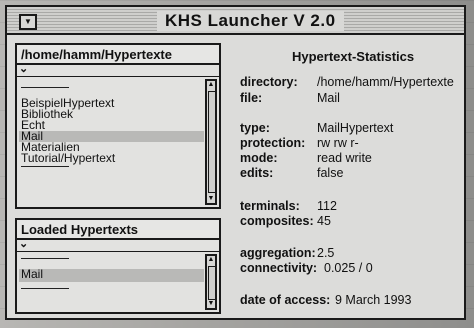 This screenshot has width=474, height=328. Describe the element at coordinates (270, 206) in the screenshot. I see `terminals-label: terminals:` at that location.